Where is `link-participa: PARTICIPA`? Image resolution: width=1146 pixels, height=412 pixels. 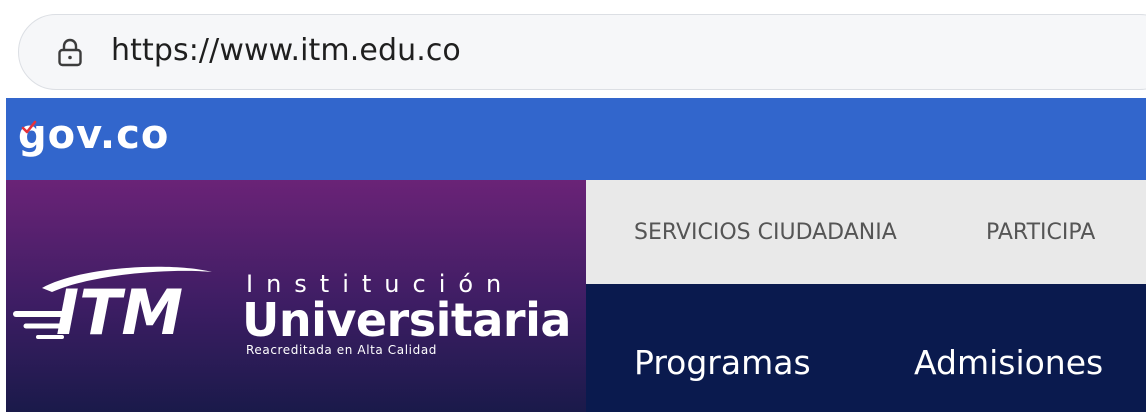 link-participa: PARTICIPA is located at coordinates (1040, 232).